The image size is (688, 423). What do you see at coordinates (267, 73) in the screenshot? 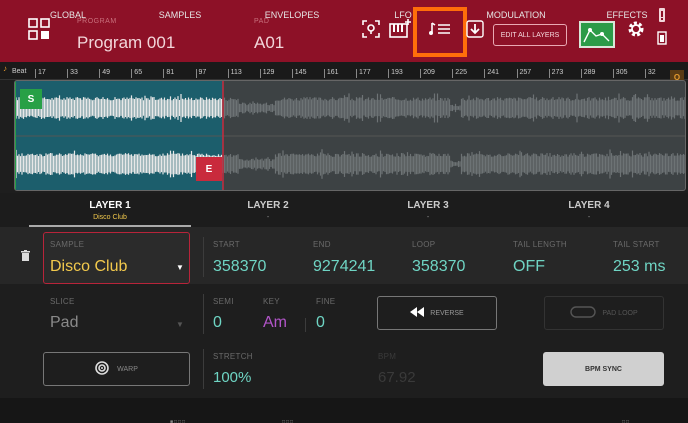
I see `ruler-tick: 129` at bounding box center [267, 73].